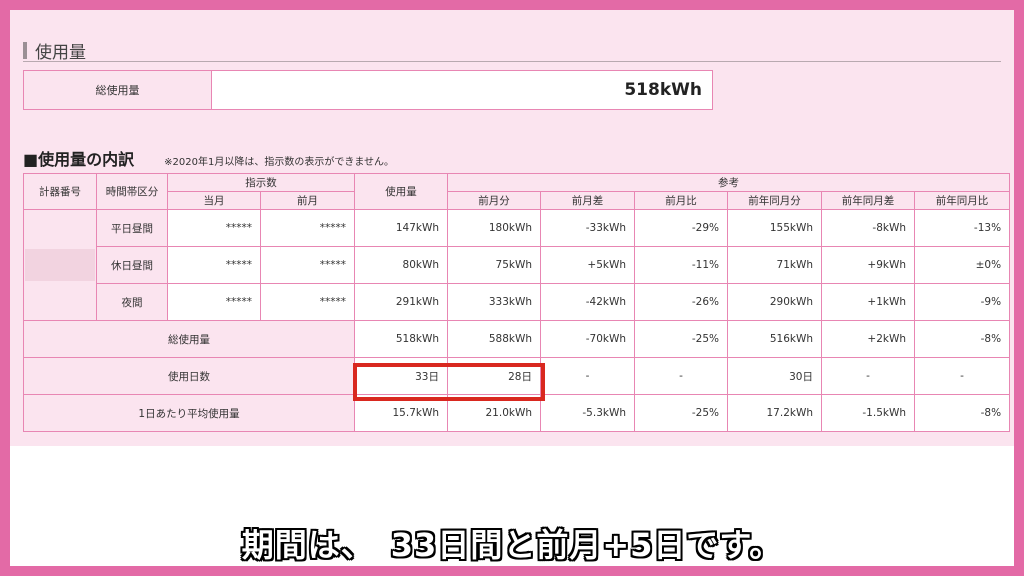 This screenshot has height=576, width=1024. Describe the element at coordinates (587, 376) in the screenshot. I see `prev-month-diff-cell: -` at that location.